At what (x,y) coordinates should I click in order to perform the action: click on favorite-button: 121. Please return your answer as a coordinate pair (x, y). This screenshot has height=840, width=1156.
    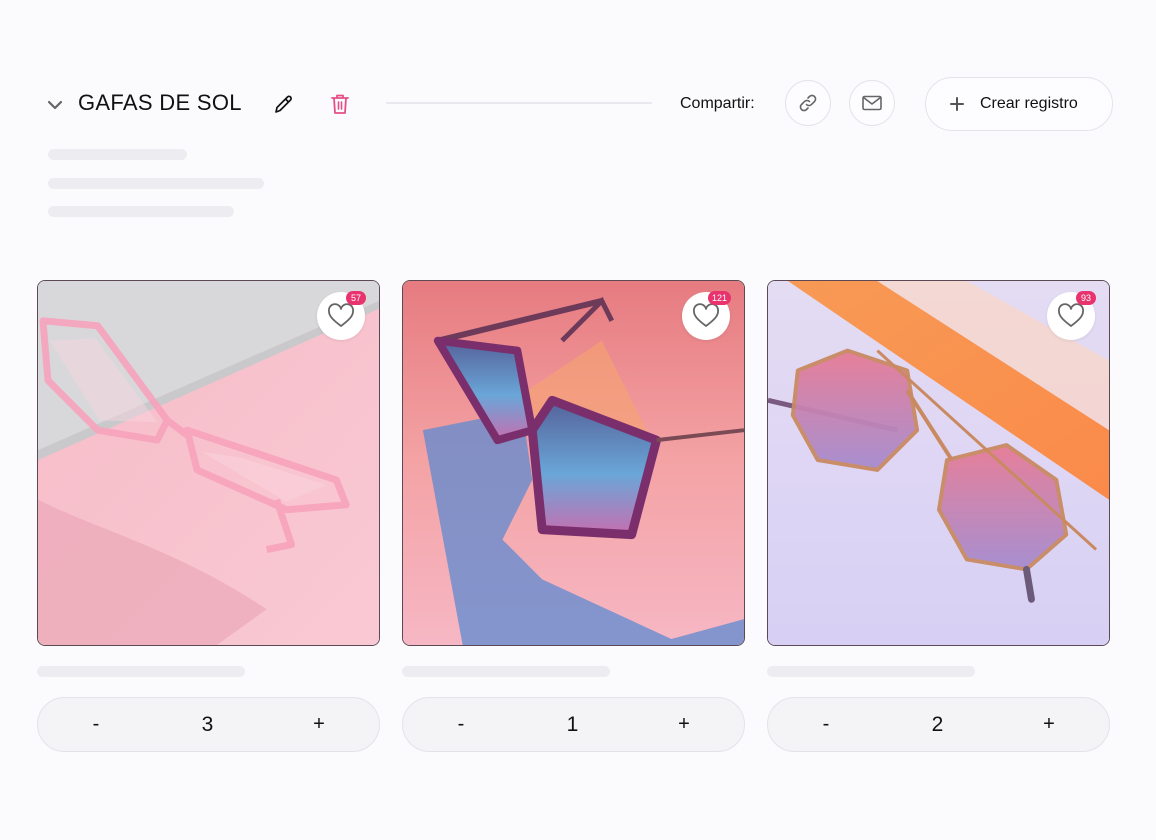
    Looking at the image, I should click on (706, 315).